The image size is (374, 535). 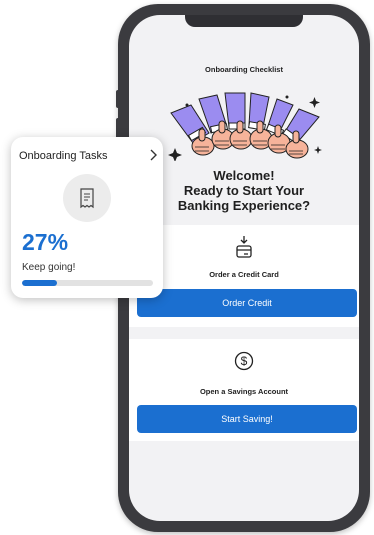 What do you see at coordinates (49, 267) in the screenshot?
I see `encouragement-text: Keep going!` at bounding box center [49, 267].